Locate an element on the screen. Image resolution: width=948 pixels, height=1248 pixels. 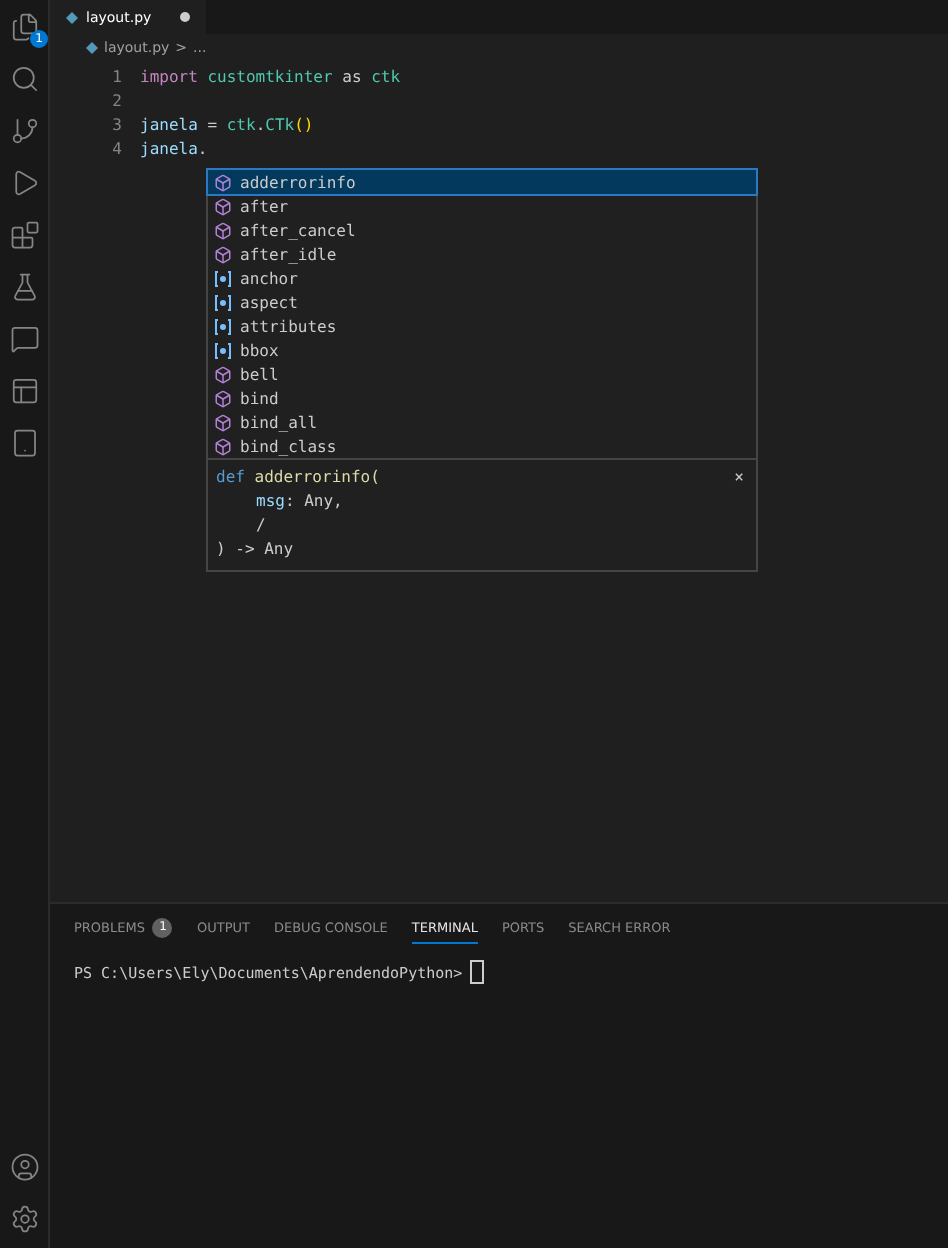
suggestion-item: aspect is located at coordinates (482, 302).